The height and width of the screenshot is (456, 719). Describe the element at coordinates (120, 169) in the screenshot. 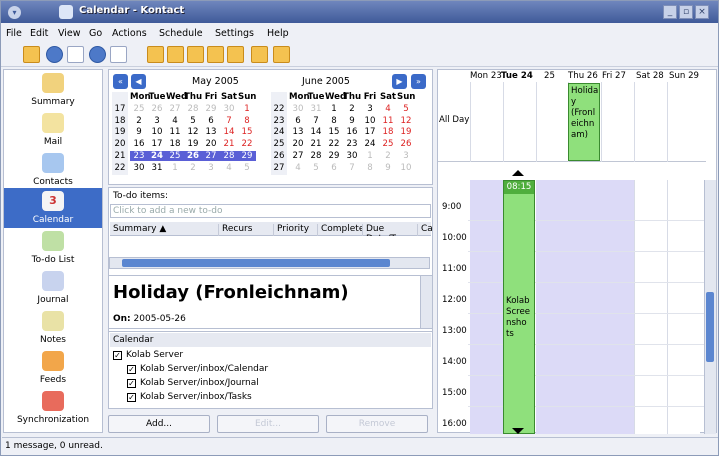

I see `week-number: 22` at that location.